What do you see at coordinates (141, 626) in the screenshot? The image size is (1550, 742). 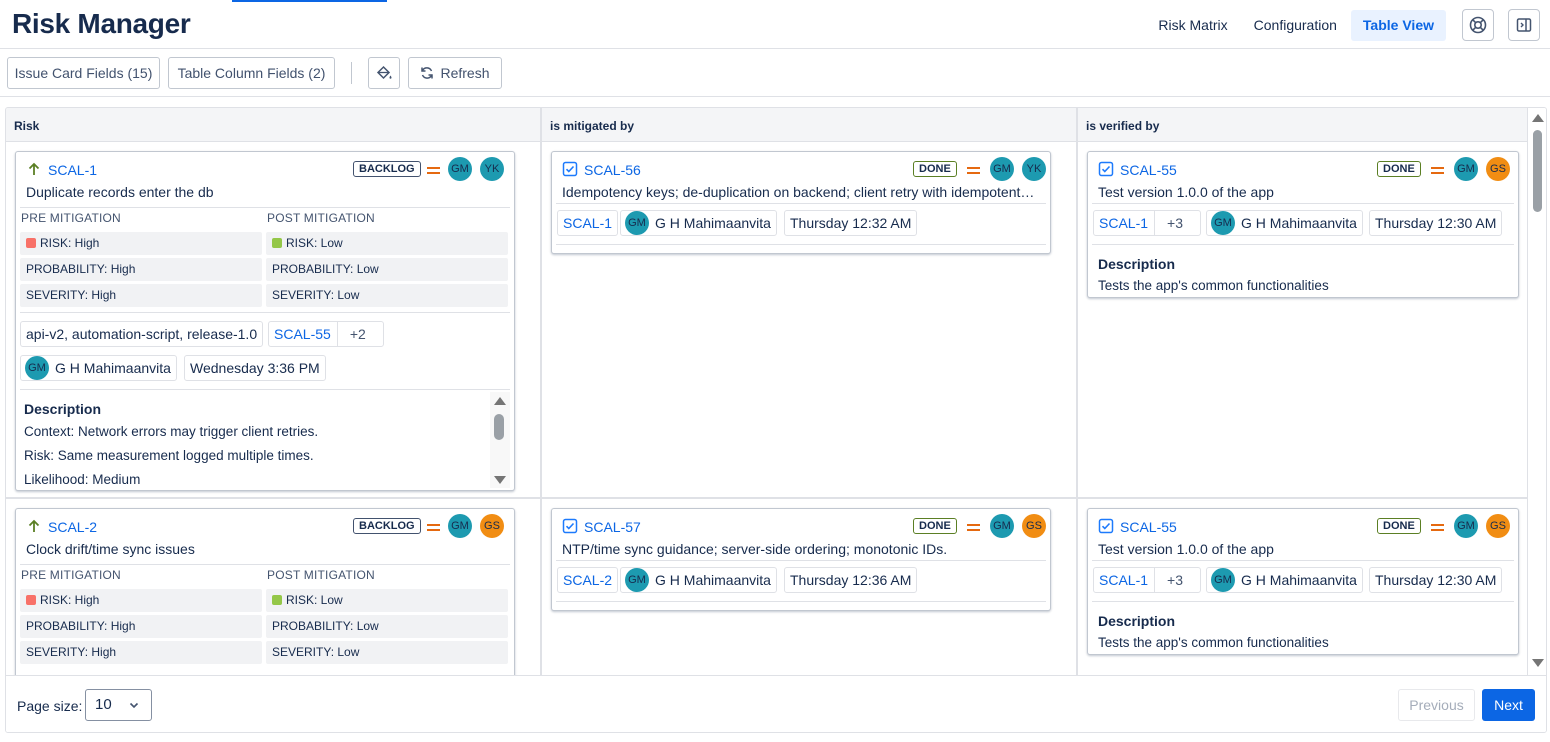 I see `pre-probability-field: PROBABILITY: High` at bounding box center [141, 626].